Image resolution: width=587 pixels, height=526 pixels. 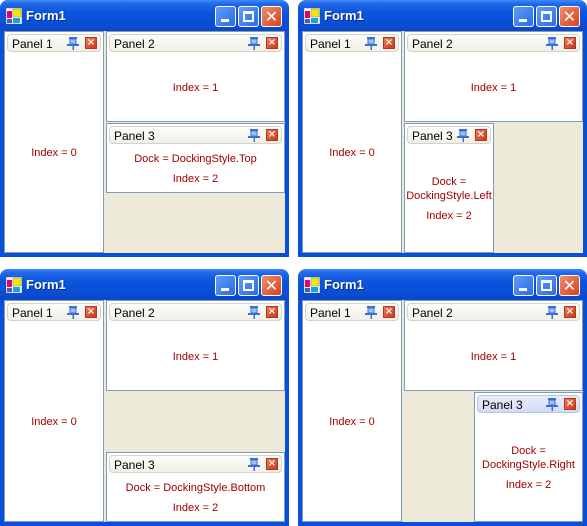 I want to click on panel-body: Dock = DockingStyle.Top Index = 2, so click(x=195, y=169).